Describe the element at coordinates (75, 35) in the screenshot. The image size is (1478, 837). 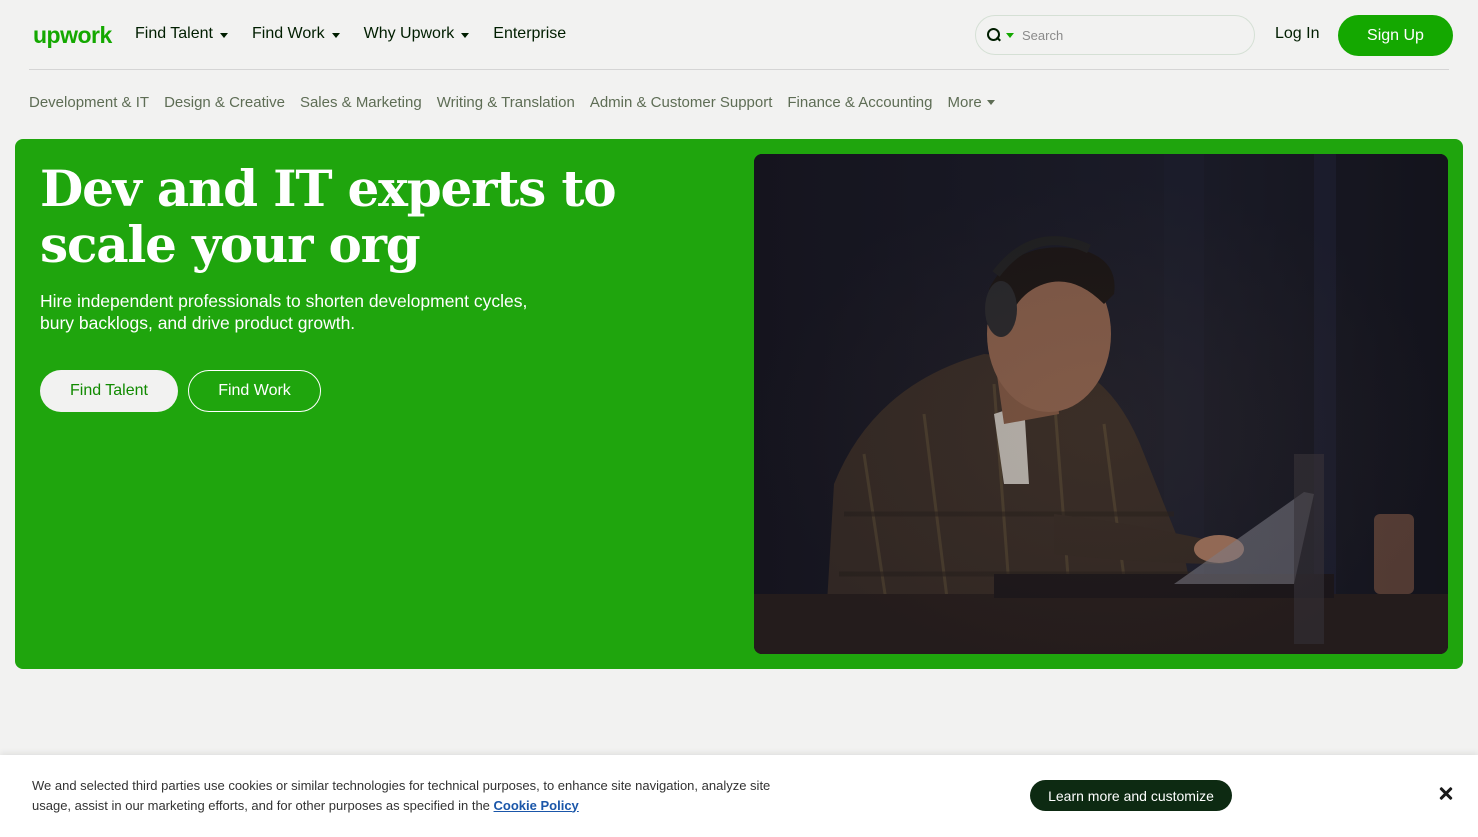
I see `upwork-logo: upwork` at that location.